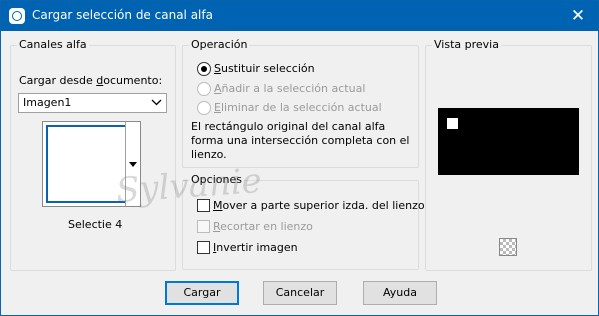 The image size is (599, 316). What do you see at coordinates (508, 141) in the screenshot?
I see `preview-canvas` at bounding box center [508, 141].